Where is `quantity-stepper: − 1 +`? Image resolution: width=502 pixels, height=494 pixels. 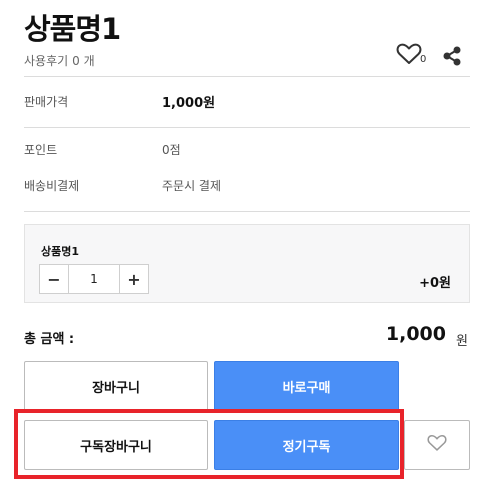 quantity-stepper: − 1 + is located at coordinates (94, 279).